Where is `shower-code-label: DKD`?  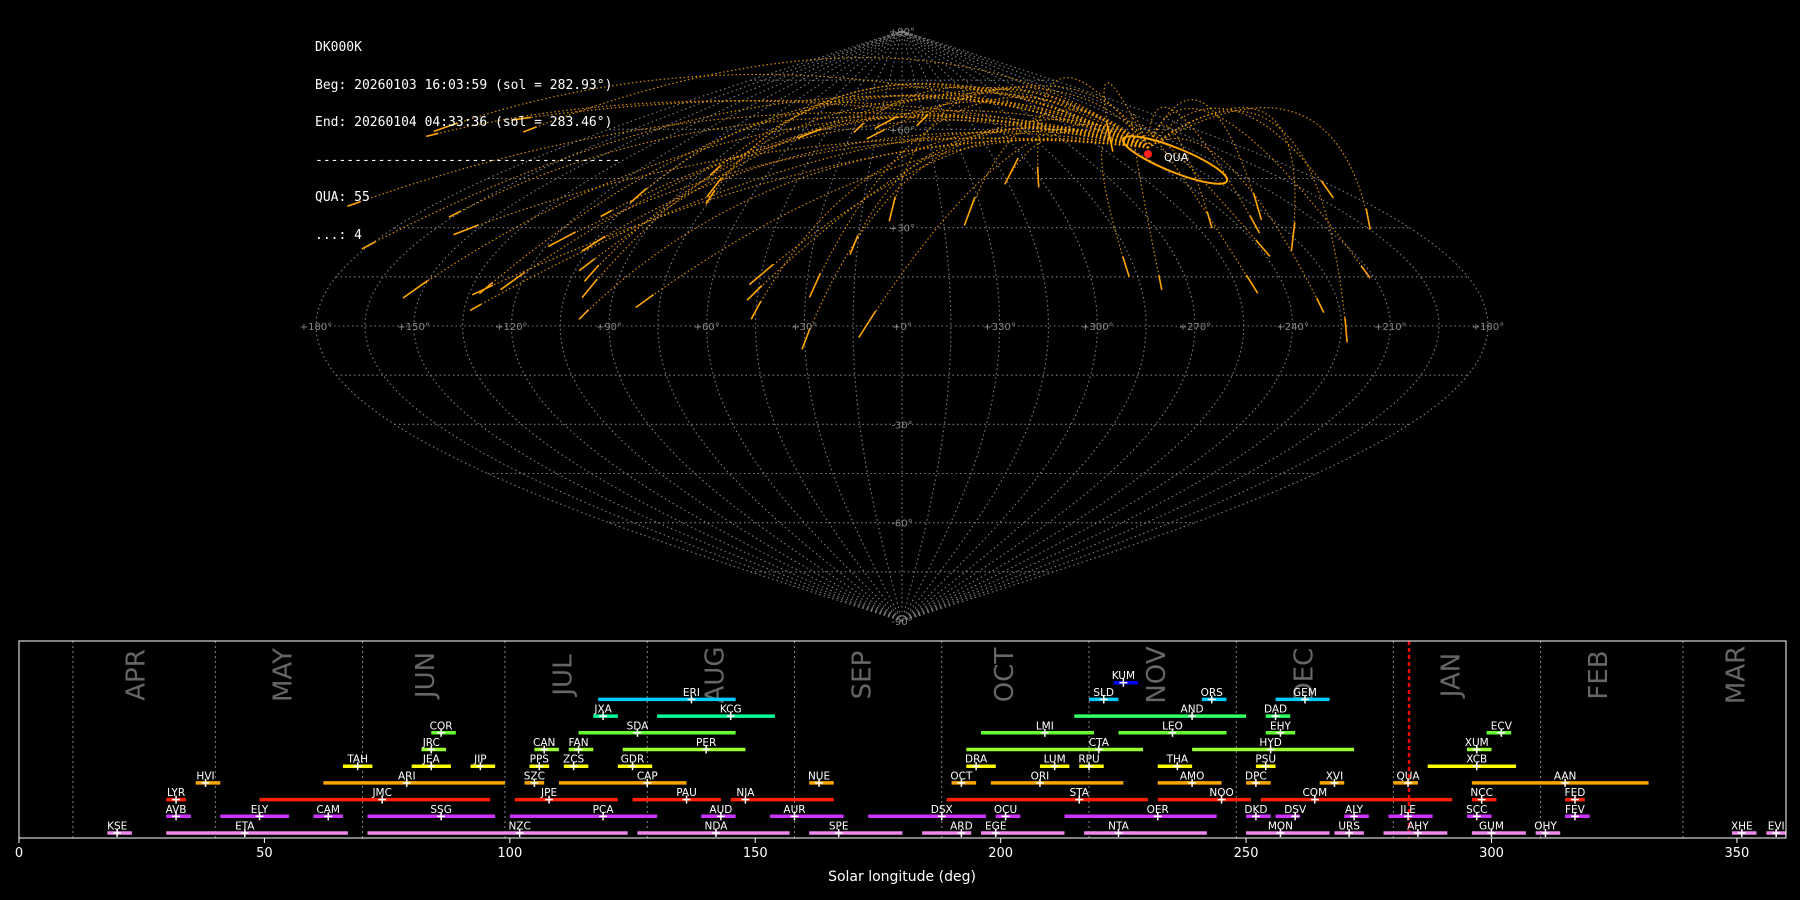
shower-code-label: DKD is located at coordinates (1255, 810).